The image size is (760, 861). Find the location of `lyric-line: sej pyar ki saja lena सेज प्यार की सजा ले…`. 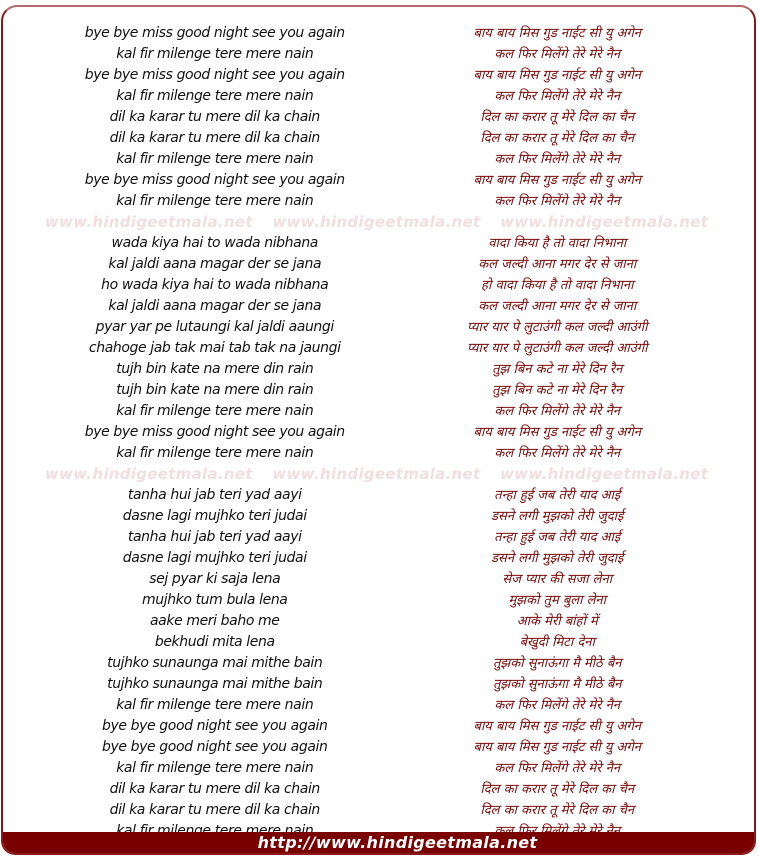

lyric-line: sej pyar ki saja lena सेज प्यार की सजा ले… is located at coordinates (378, 579).